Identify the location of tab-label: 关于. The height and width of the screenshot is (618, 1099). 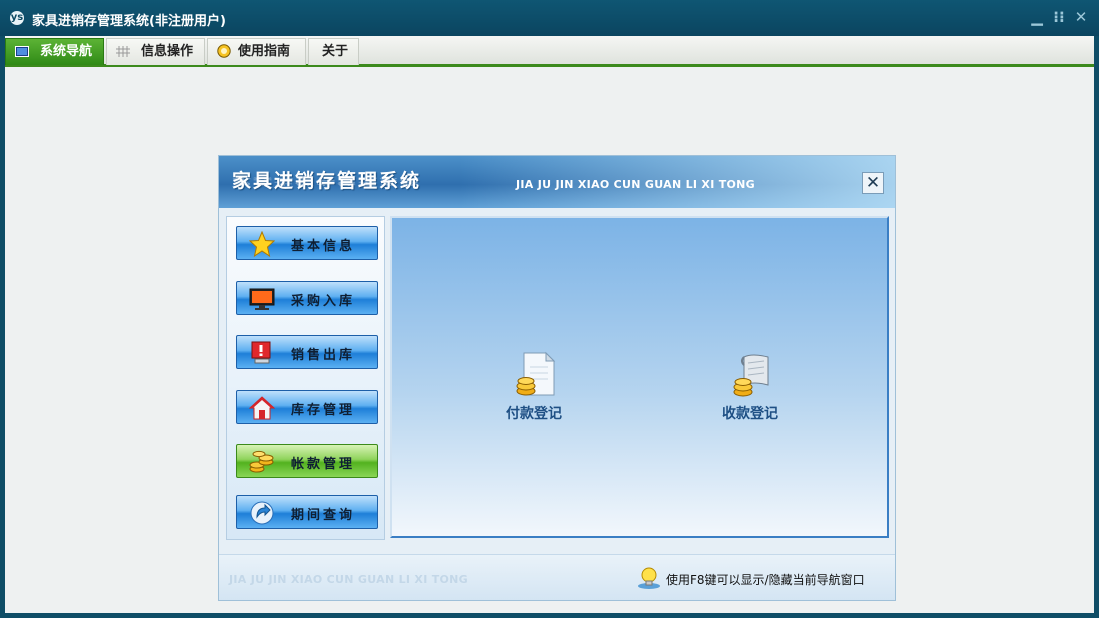
(335, 51).